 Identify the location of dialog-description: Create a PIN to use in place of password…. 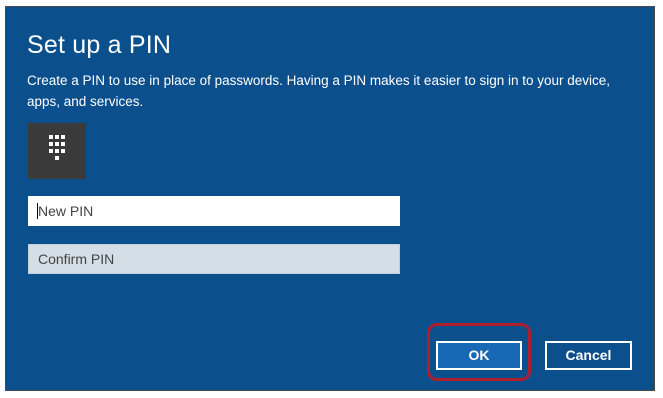
(319, 91).